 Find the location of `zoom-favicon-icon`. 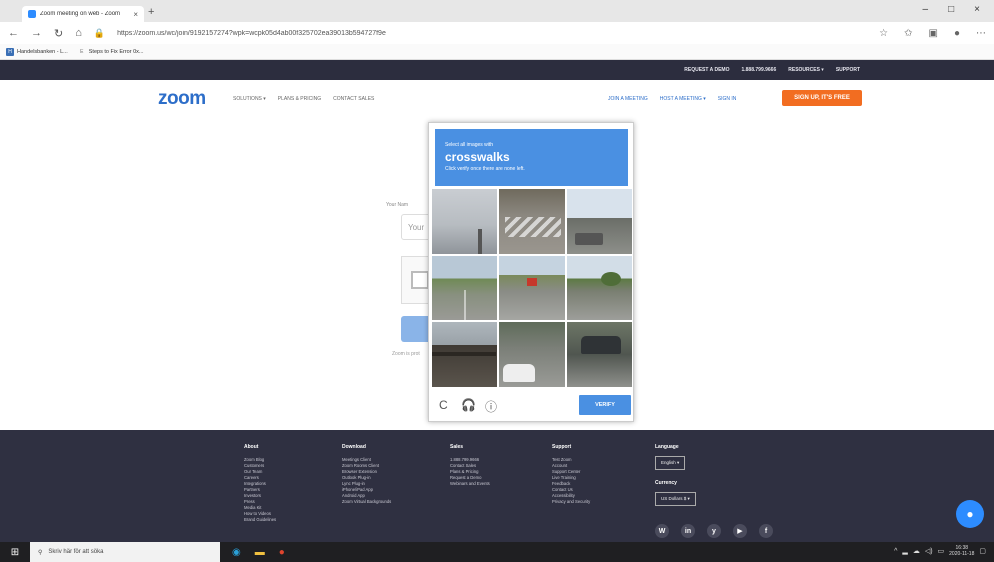

zoom-favicon-icon is located at coordinates (32, 14).